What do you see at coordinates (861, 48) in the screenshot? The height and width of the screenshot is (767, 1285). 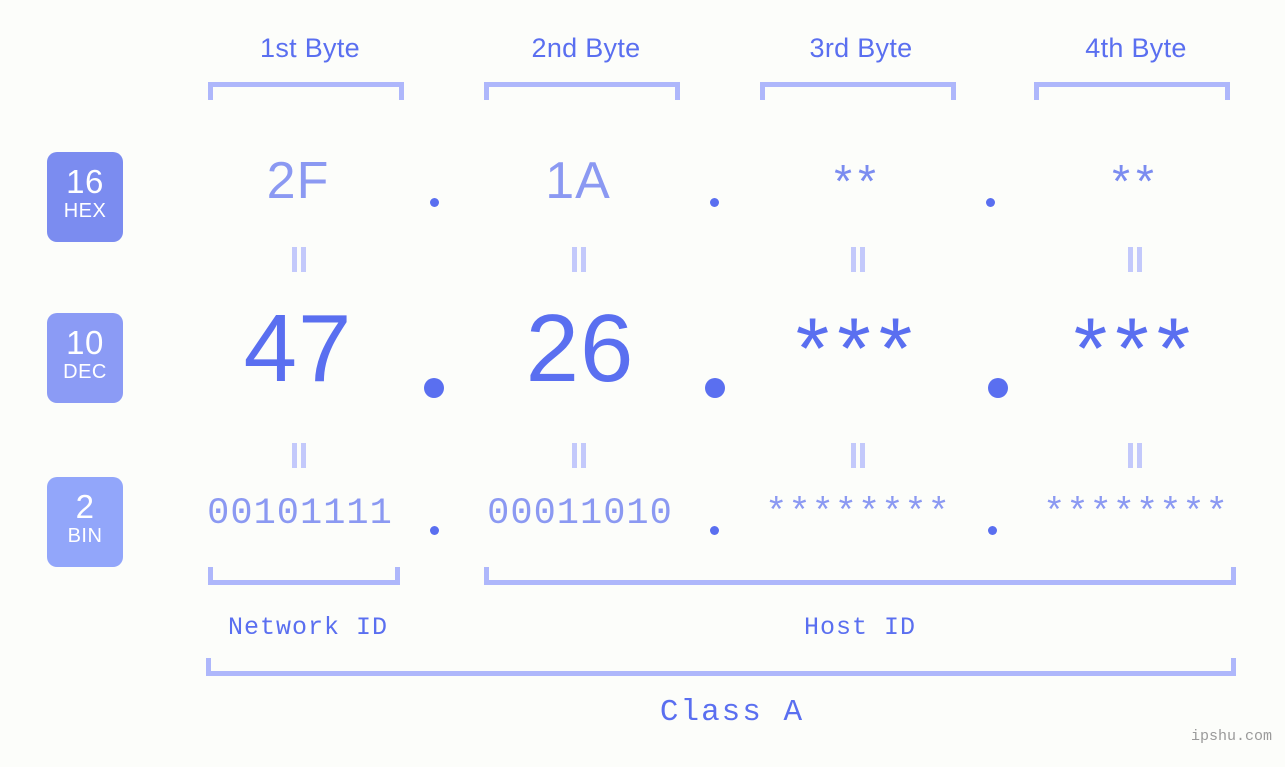 I see `byte-header-3: 3rd Byte` at bounding box center [861, 48].